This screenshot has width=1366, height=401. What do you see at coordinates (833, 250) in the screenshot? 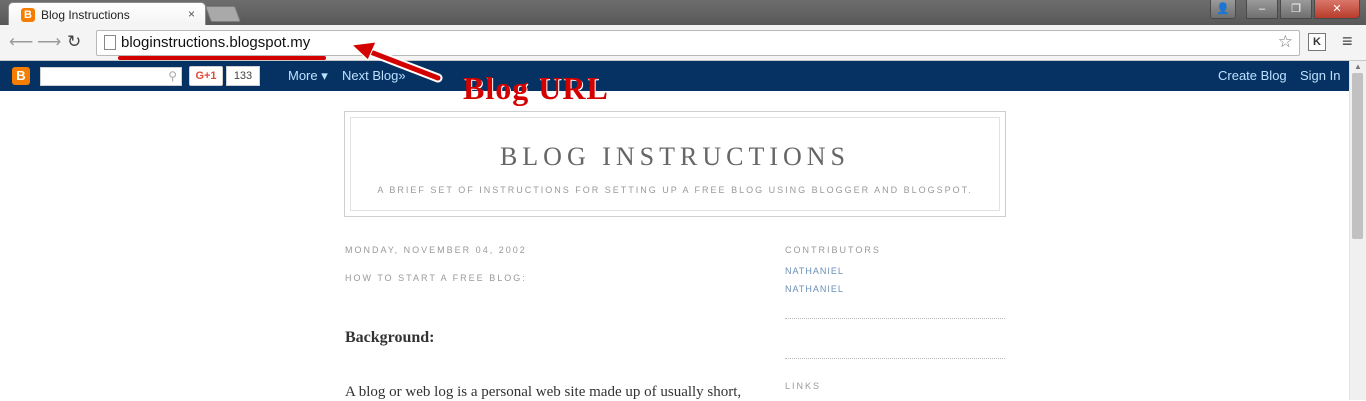
I see `contributors-heading: CONTRIBUTORS` at bounding box center [833, 250].